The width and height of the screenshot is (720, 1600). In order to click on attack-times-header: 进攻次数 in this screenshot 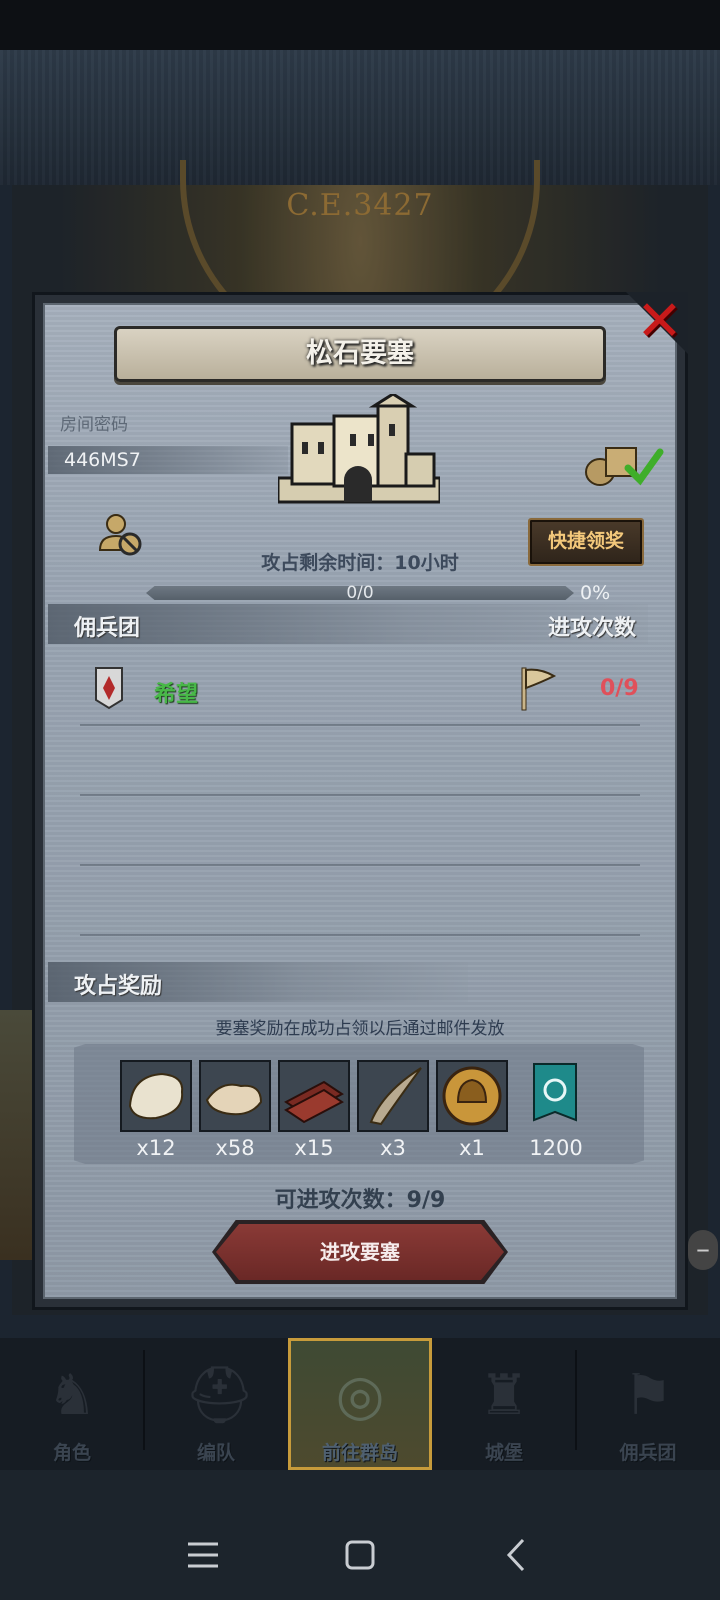, I will do `click(592, 628)`.